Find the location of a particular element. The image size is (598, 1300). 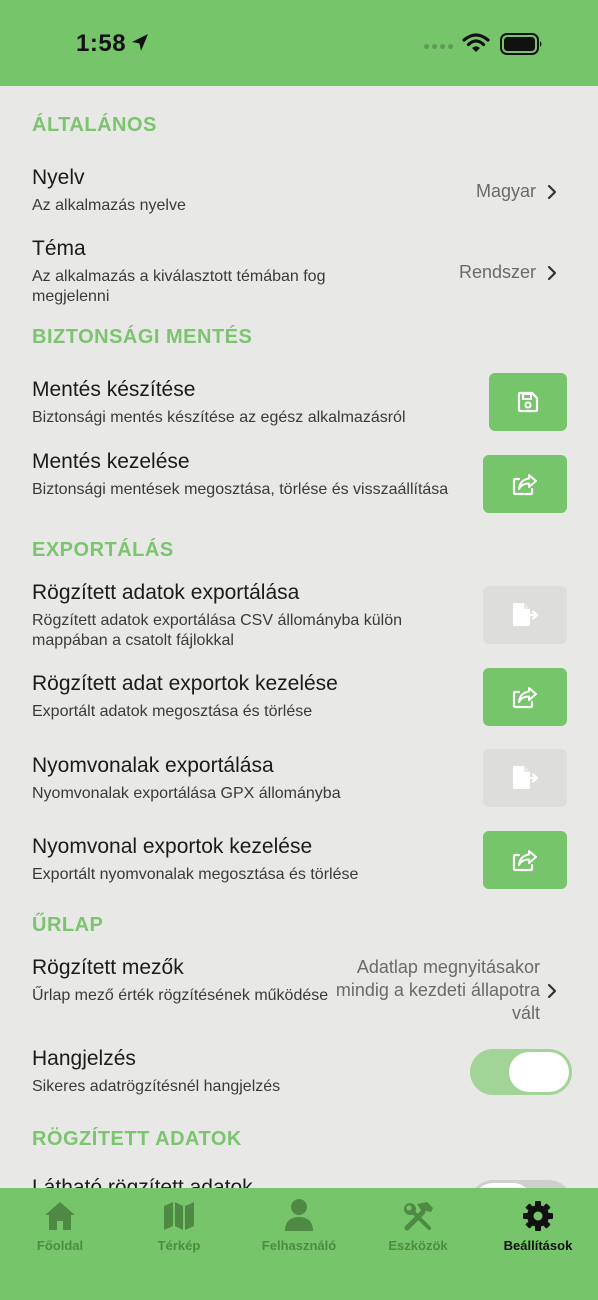

tab-user: Felhasználó is located at coordinates (299, 1224).